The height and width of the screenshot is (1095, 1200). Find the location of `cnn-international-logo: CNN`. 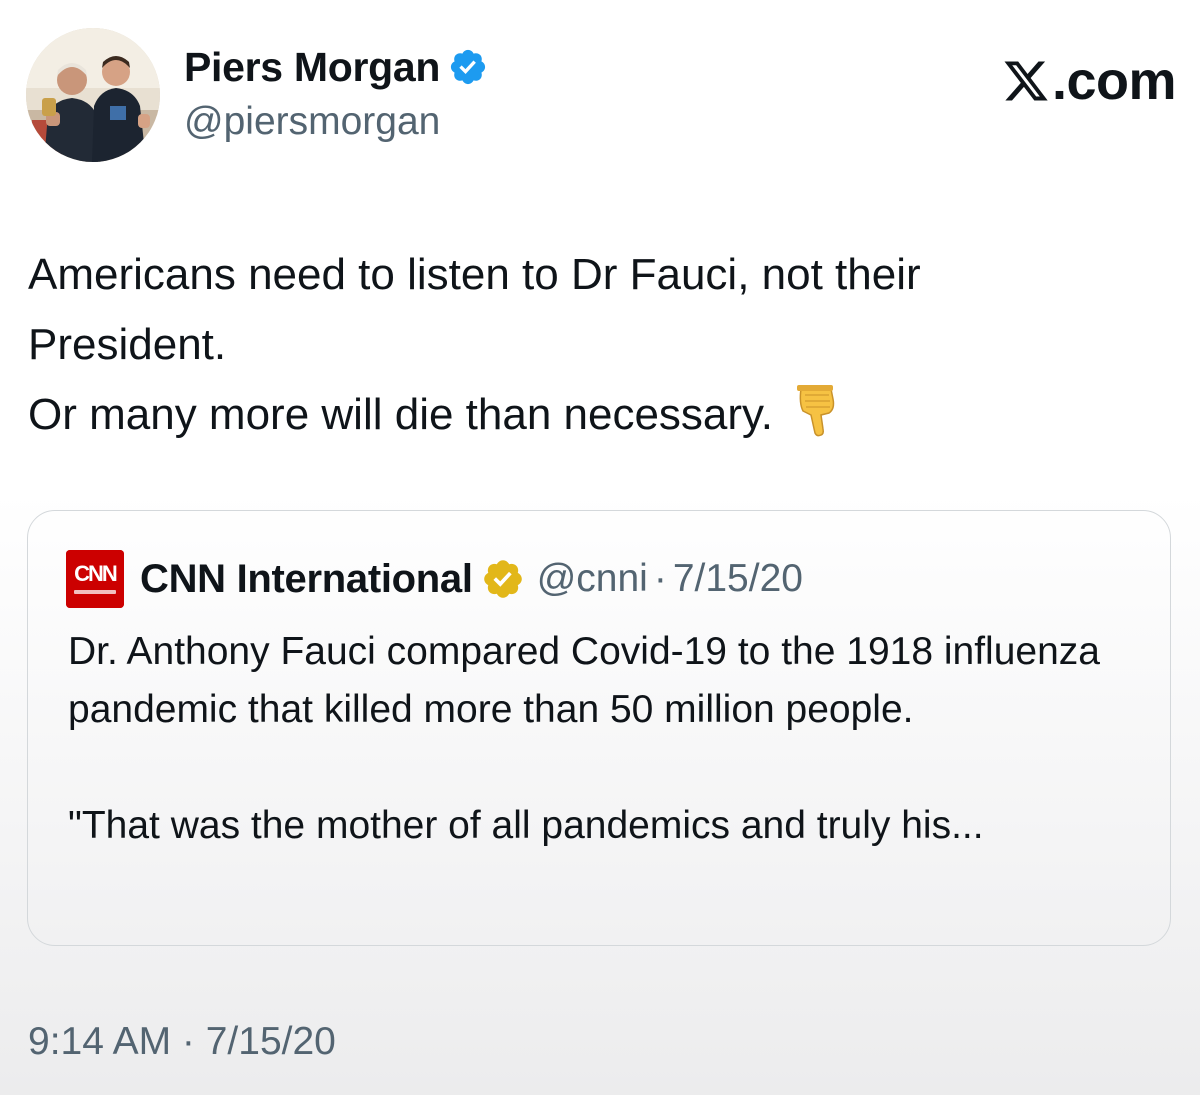

cnn-international-logo: CNN is located at coordinates (95, 579).